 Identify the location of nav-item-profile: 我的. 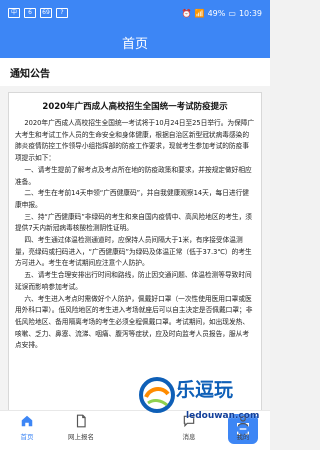
(243, 431).